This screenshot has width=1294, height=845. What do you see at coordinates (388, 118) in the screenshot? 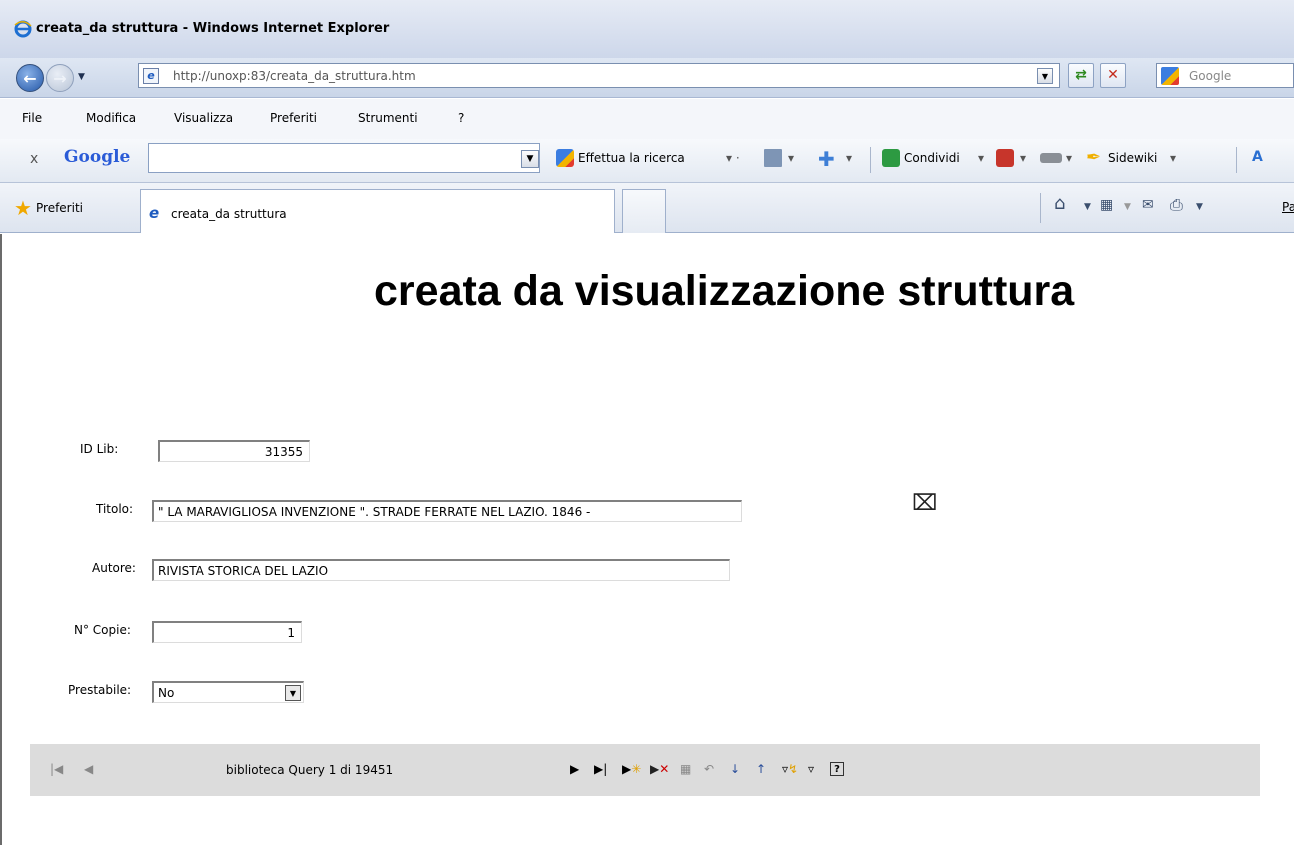
I see `menu-strumenti: Strumenti` at bounding box center [388, 118].